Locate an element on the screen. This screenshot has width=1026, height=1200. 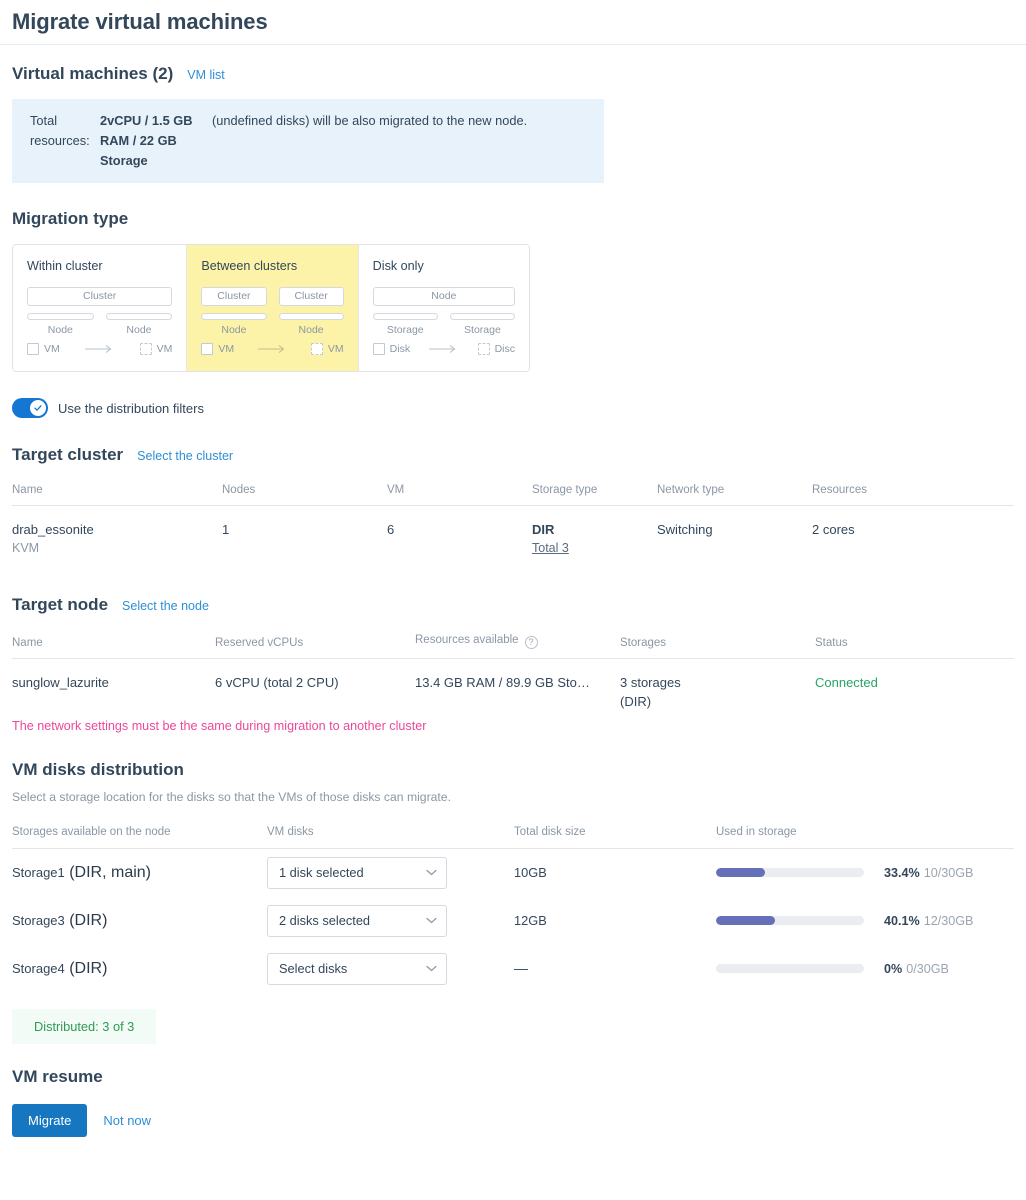
diagram-cluster-box-left: Cluster is located at coordinates (234, 296).